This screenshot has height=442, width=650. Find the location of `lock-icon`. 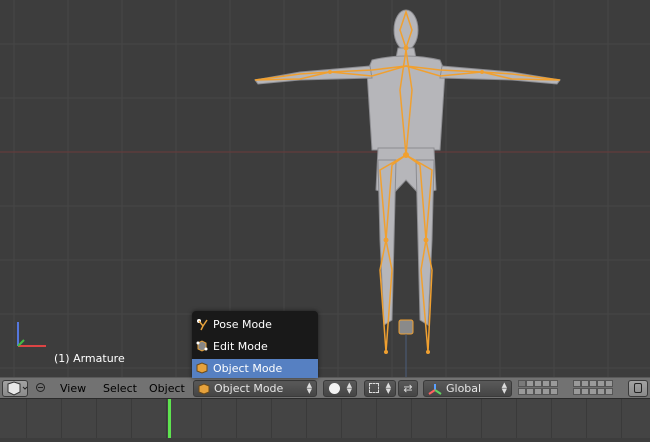

lock-icon is located at coordinates (638, 388).